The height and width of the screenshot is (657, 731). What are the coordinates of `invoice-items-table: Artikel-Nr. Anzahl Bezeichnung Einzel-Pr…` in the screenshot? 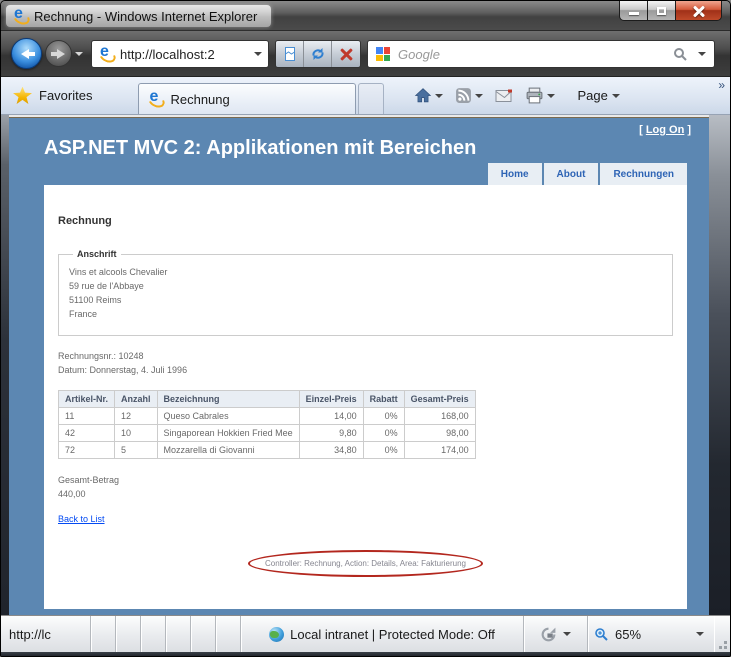 It's located at (266, 424).